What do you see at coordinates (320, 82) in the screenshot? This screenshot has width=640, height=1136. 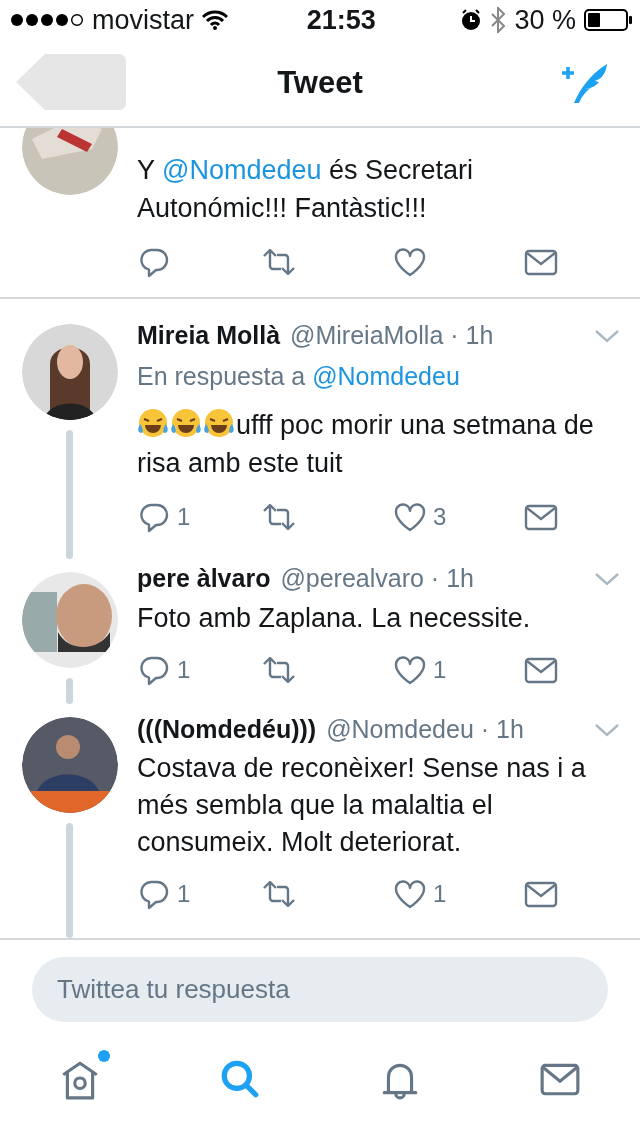 I see `screen-title: Tweet` at bounding box center [320, 82].